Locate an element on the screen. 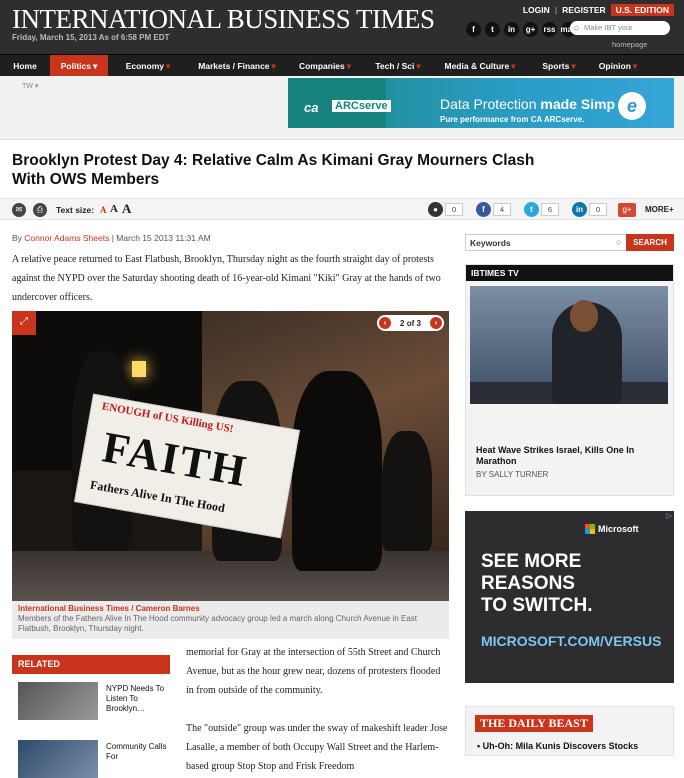 This screenshot has width=684, height=778. homepage-text: homepage is located at coordinates (629, 44).